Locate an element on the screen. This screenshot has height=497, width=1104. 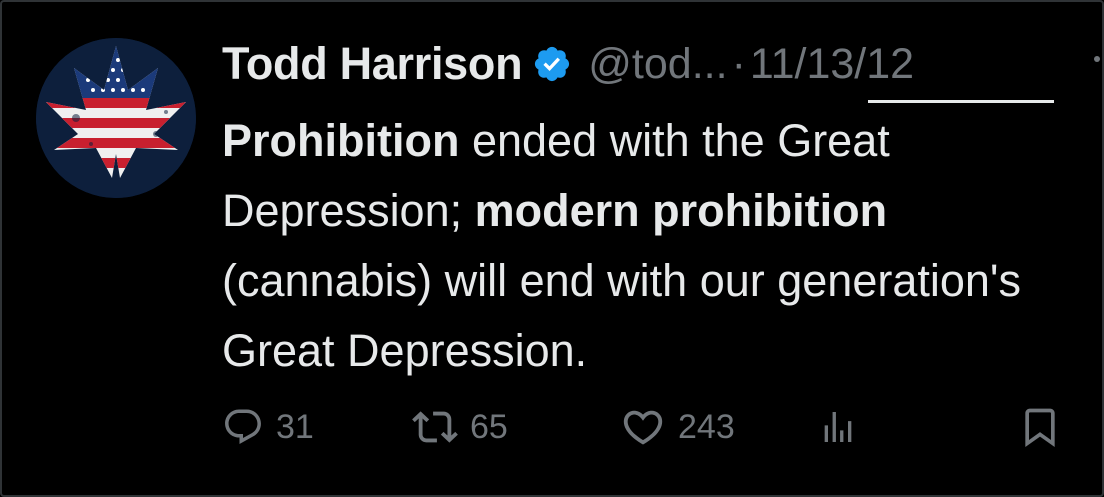
like-icon is located at coordinates (643, 427).